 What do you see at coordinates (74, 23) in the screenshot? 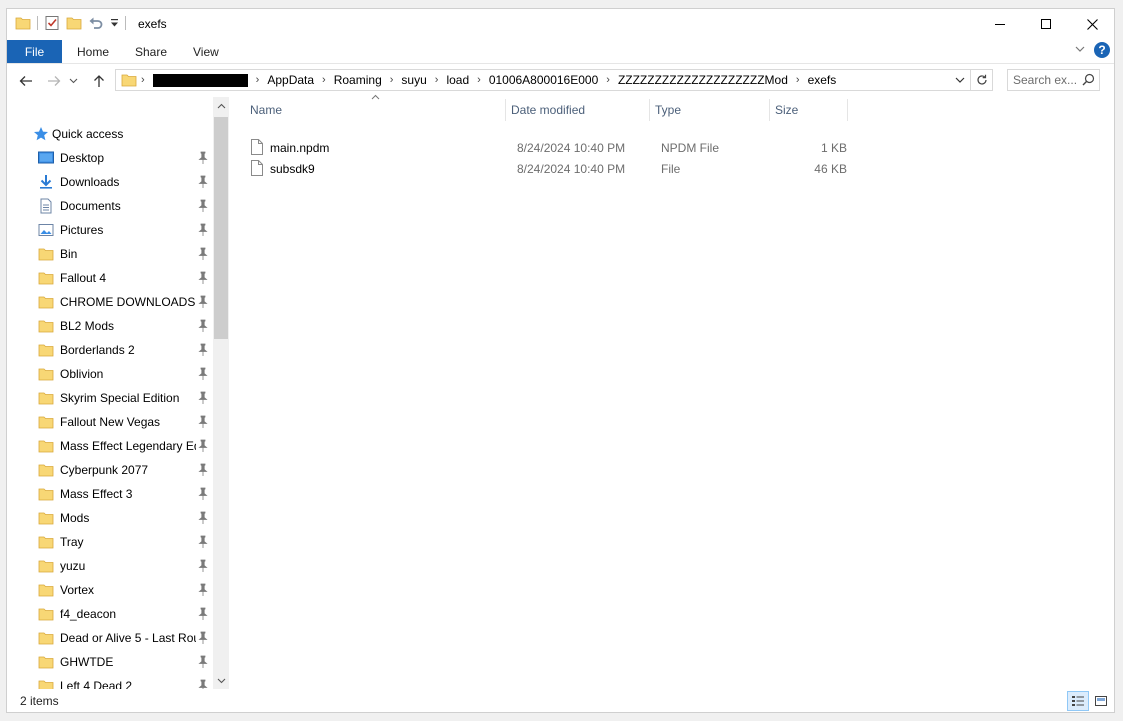
I see `new-folder-icon` at bounding box center [74, 23].